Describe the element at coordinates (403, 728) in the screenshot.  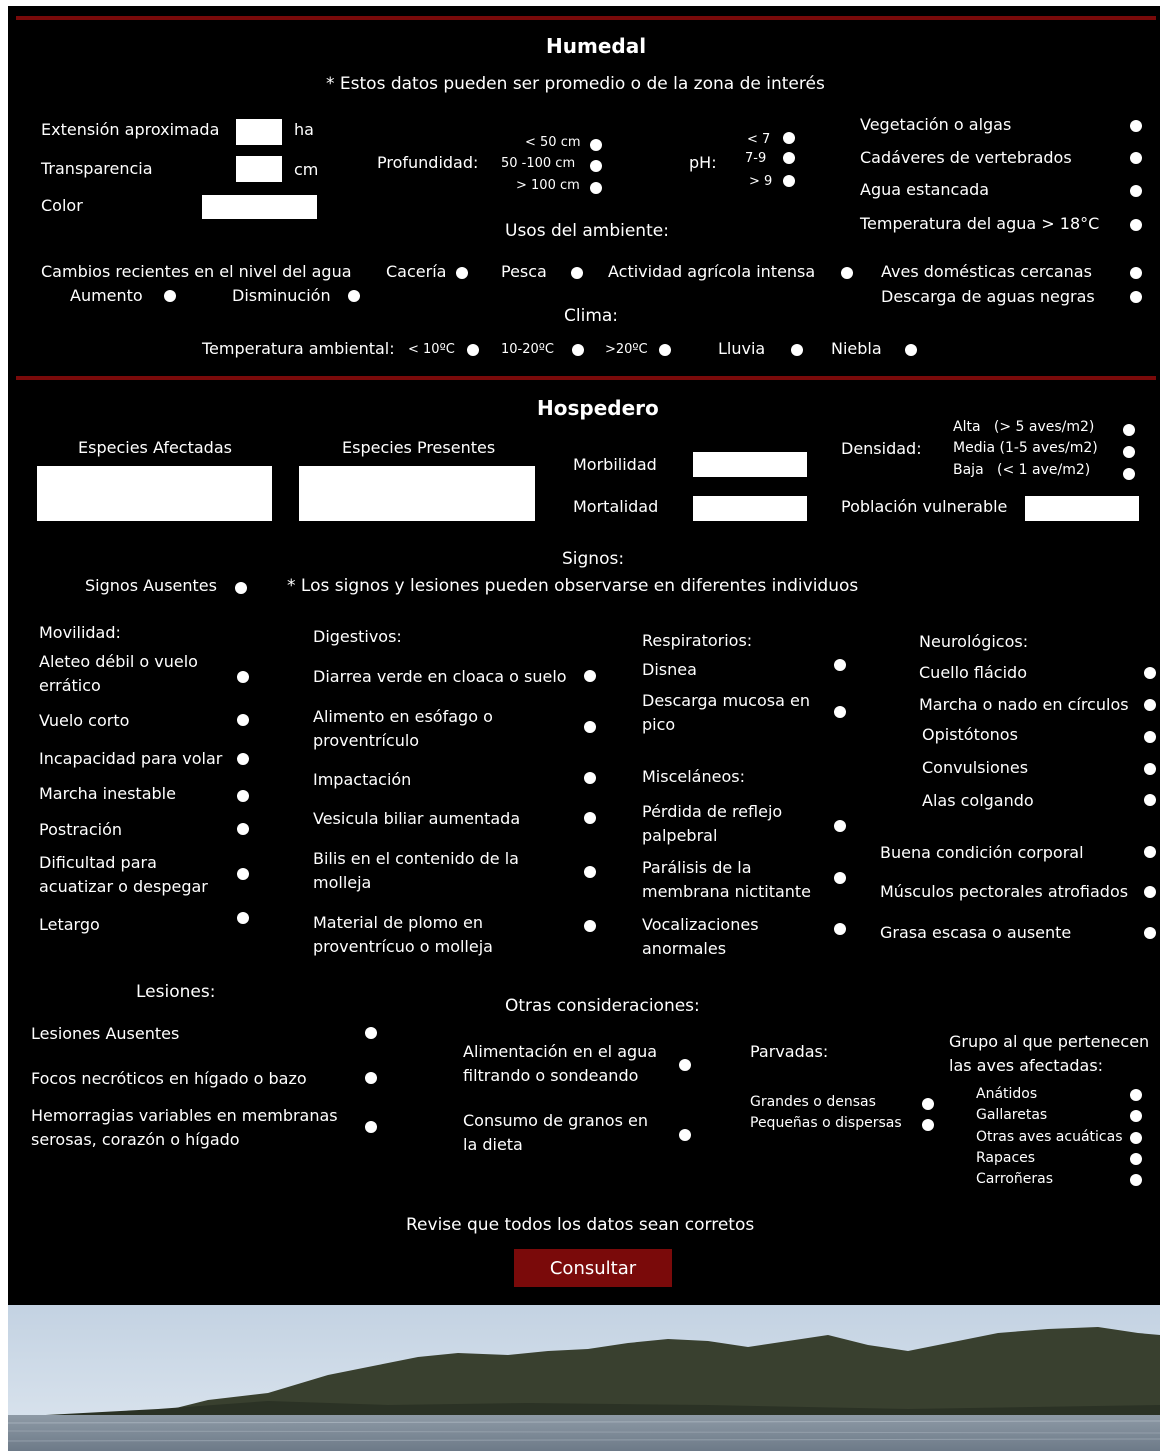
I see `sign-label: Alimento en esófago o proventrículo` at that location.